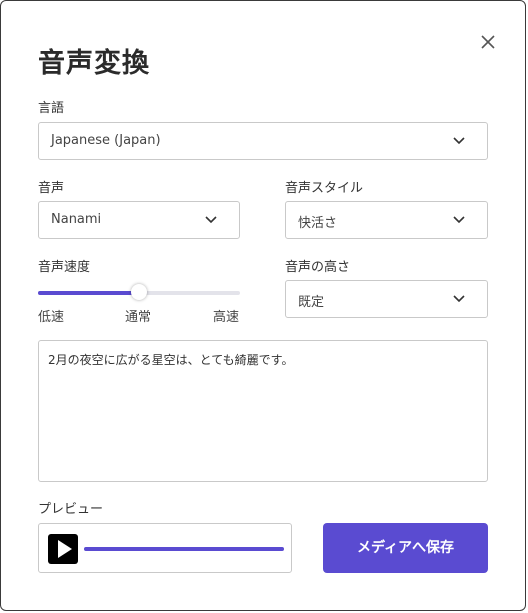  I want to click on voice-select: Nanami, so click(139, 220).